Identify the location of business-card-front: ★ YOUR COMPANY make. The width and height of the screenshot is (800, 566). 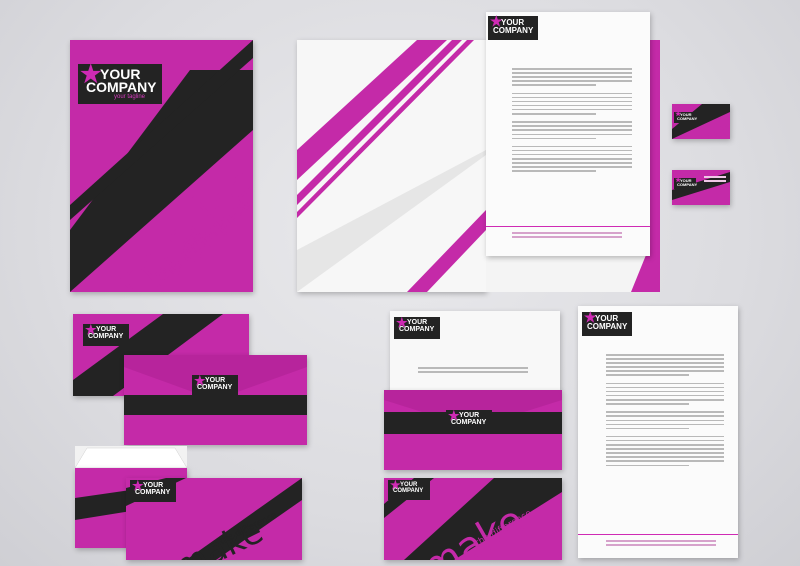
(701, 121).